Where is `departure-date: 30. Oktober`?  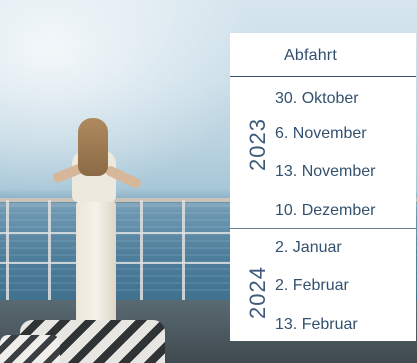 departure-date: 30. Oktober is located at coordinates (317, 98).